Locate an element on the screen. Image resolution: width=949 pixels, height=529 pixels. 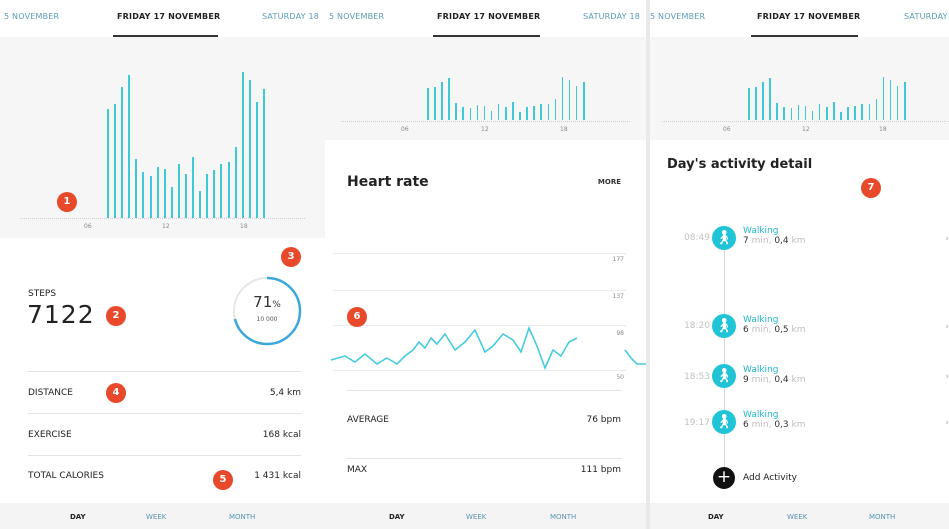
steps-value: 7122 is located at coordinates (61, 314).